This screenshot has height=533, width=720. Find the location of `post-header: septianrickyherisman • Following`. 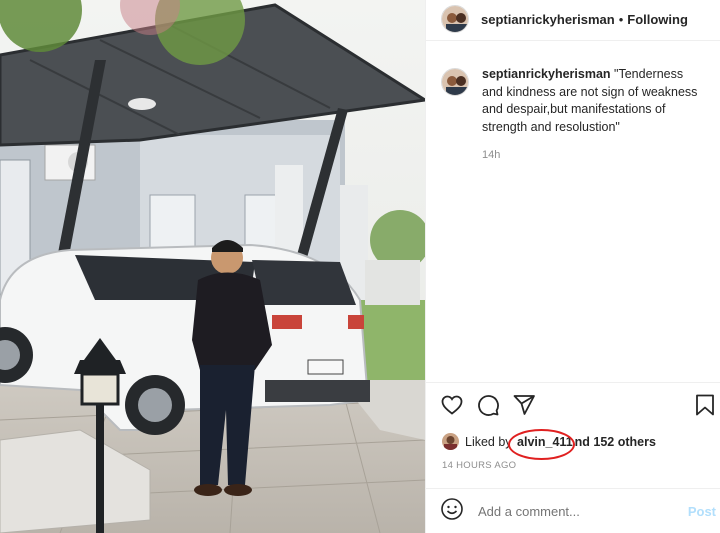

post-header: septianrickyherisman • Following is located at coordinates (573, 19).